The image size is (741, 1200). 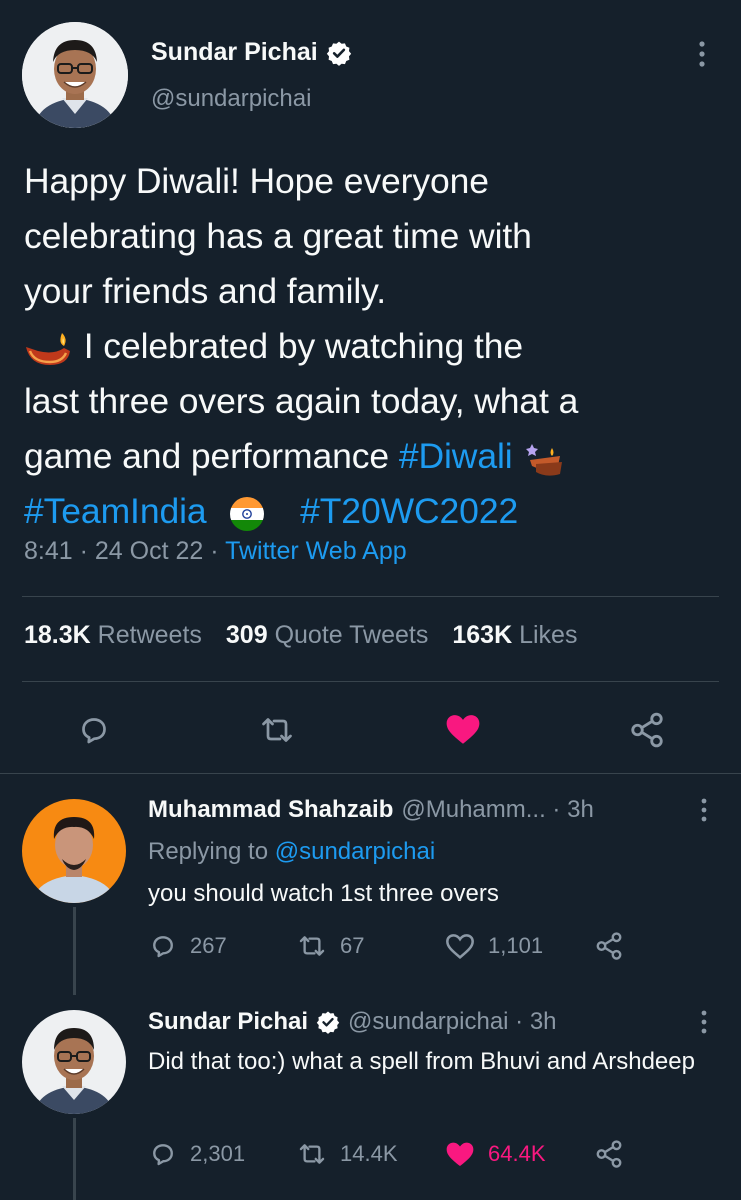 What do you see at coordinates (352, 945) in the screenshot?
I see `retweet-count: 67` at bounding box center [352, 945].